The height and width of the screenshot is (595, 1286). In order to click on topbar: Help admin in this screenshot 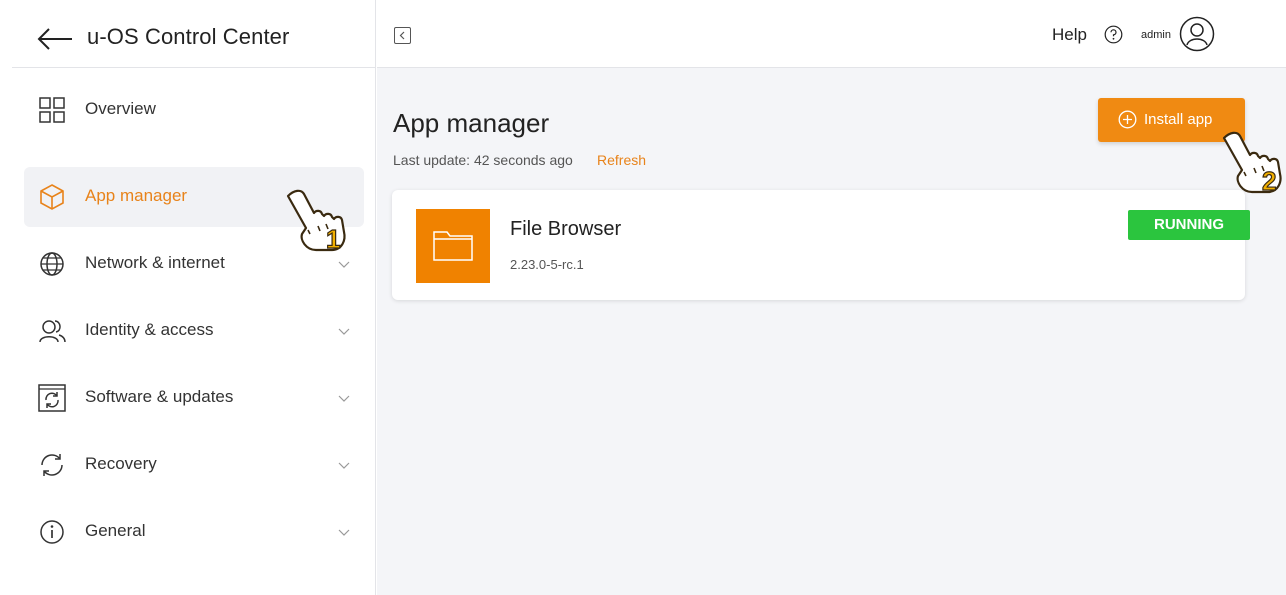, I will do `click(831, 34)`.